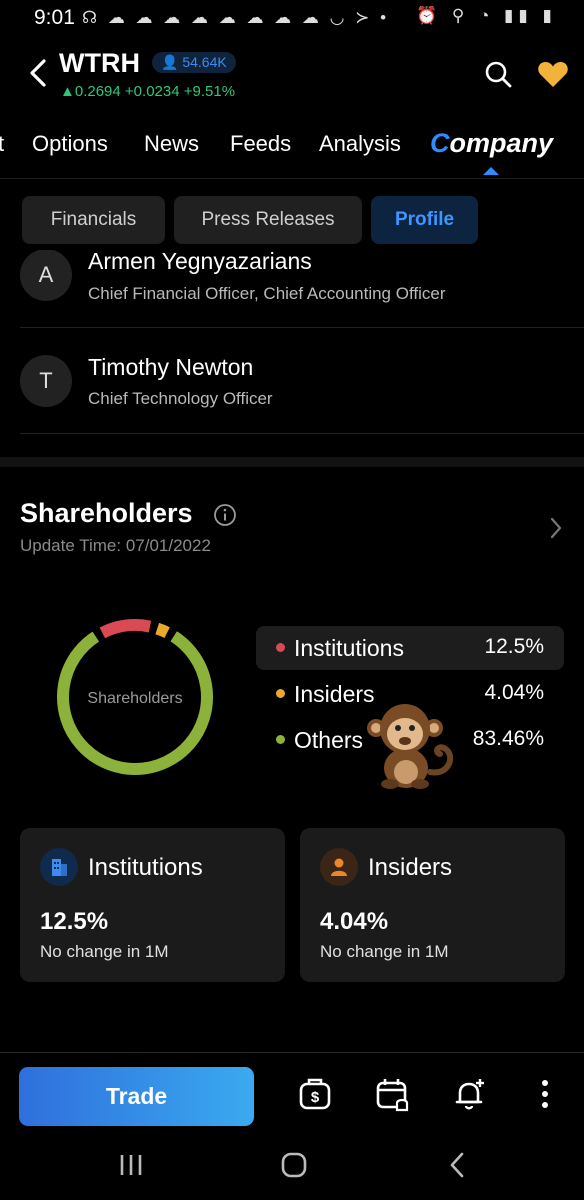  I want to click on recent-apps-icon, so click(131, 1165).